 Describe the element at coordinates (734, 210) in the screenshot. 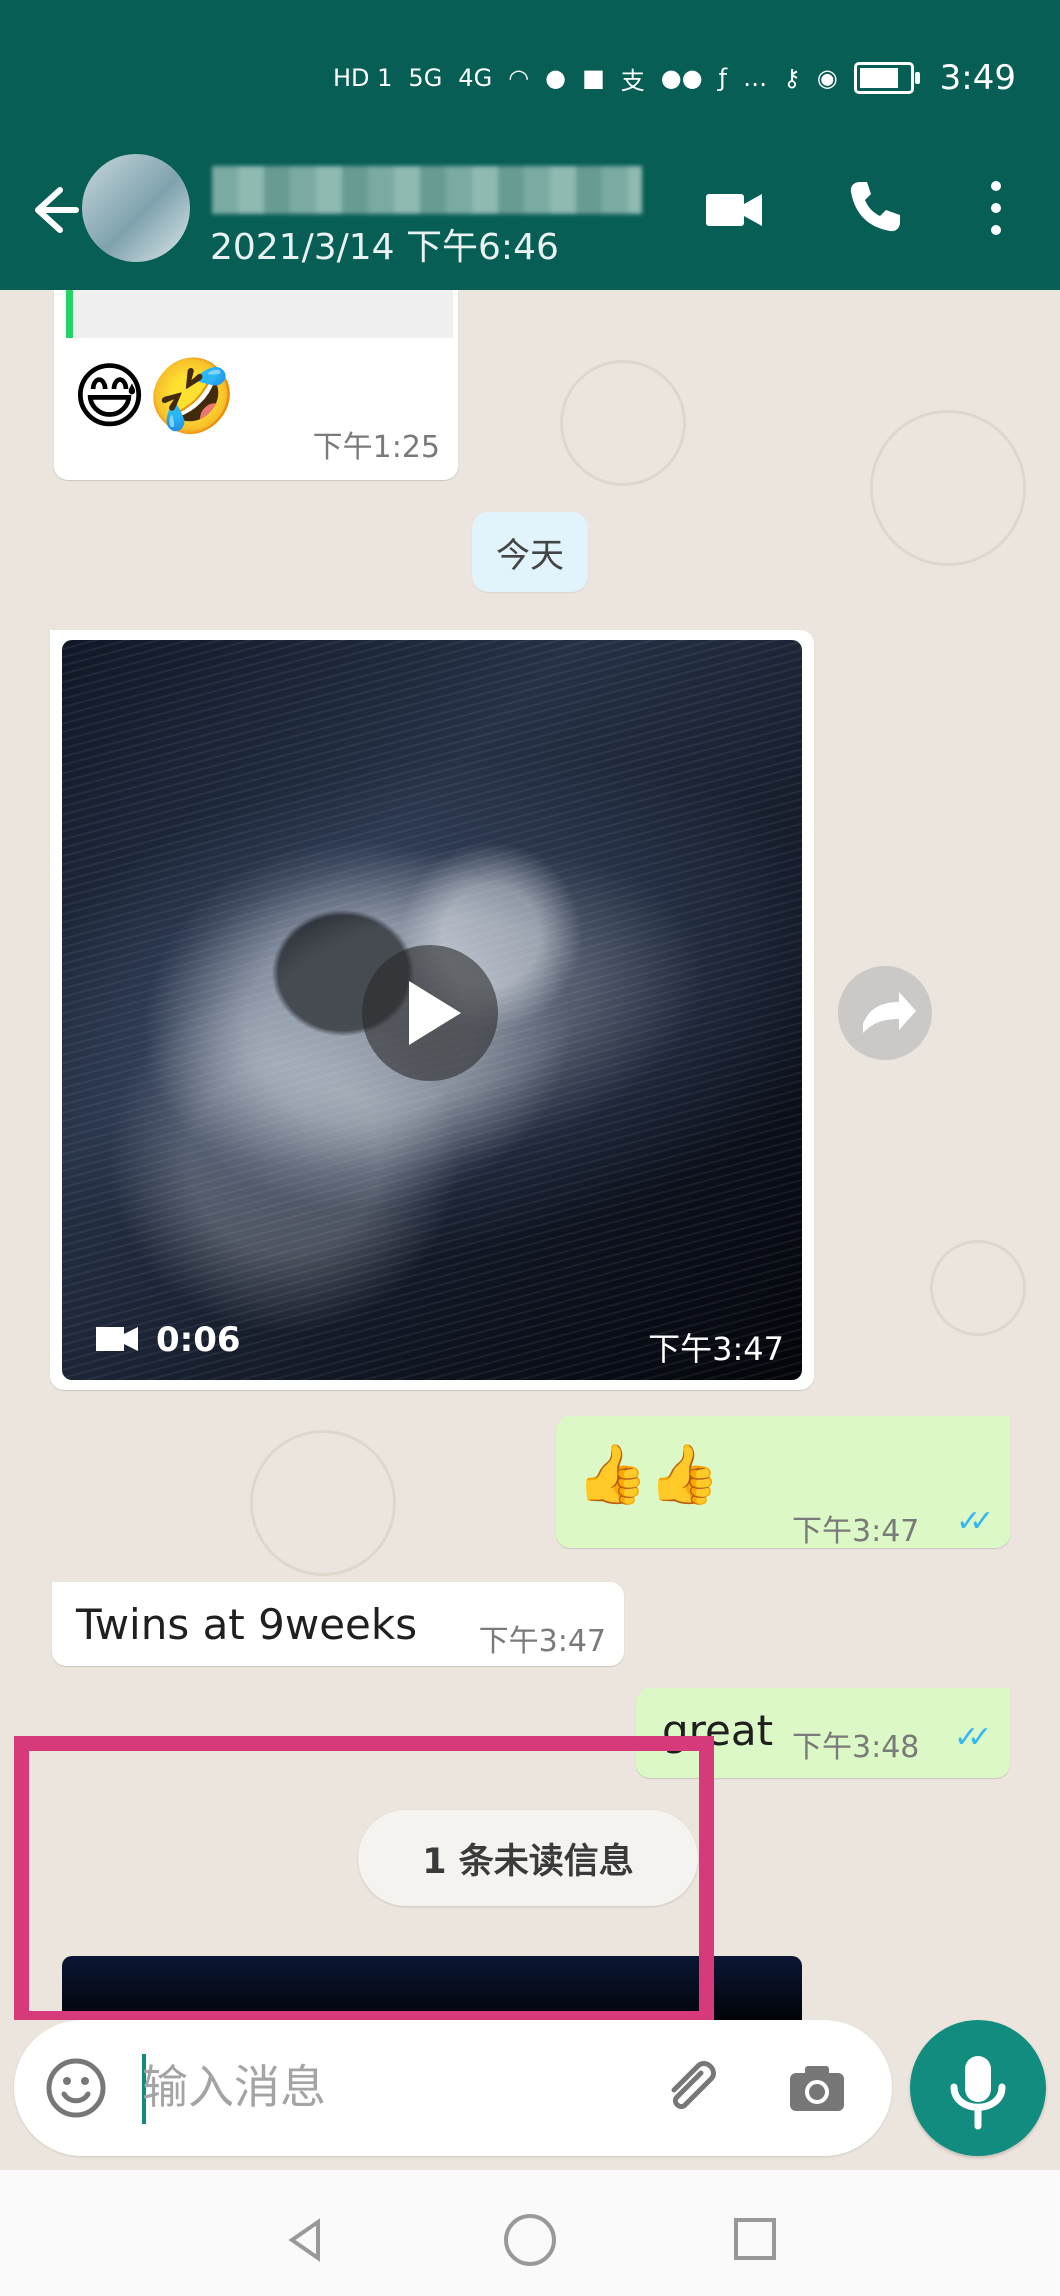

I see `video-call-icon` at that location.